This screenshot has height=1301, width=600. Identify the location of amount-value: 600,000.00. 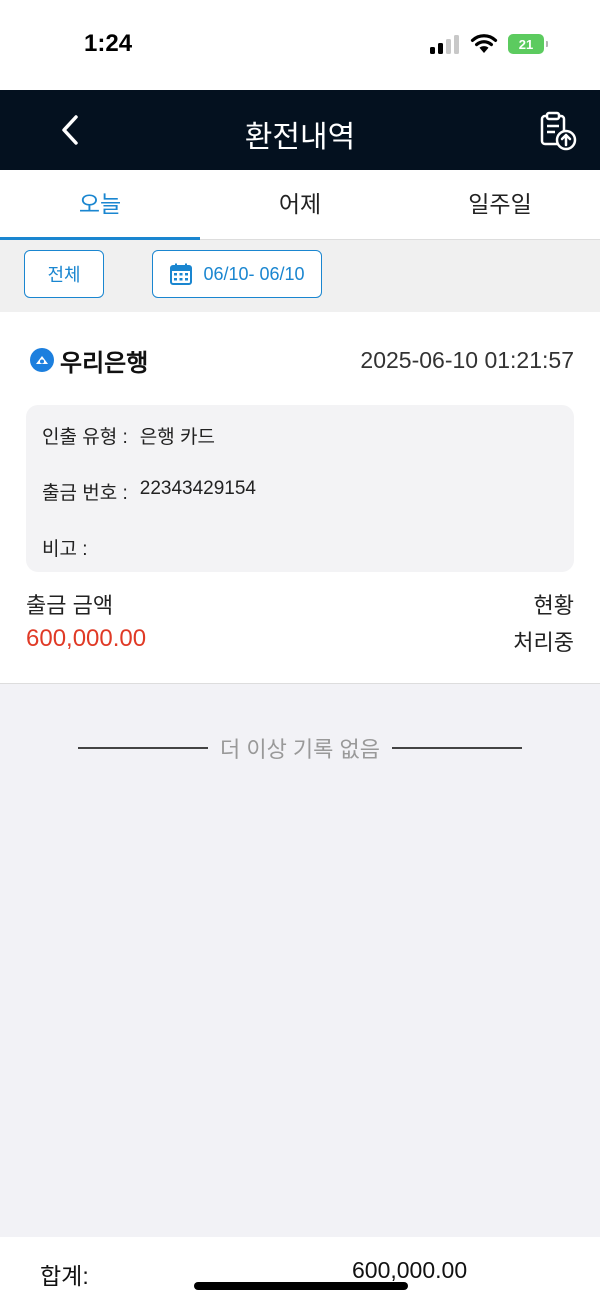
(86, 638).